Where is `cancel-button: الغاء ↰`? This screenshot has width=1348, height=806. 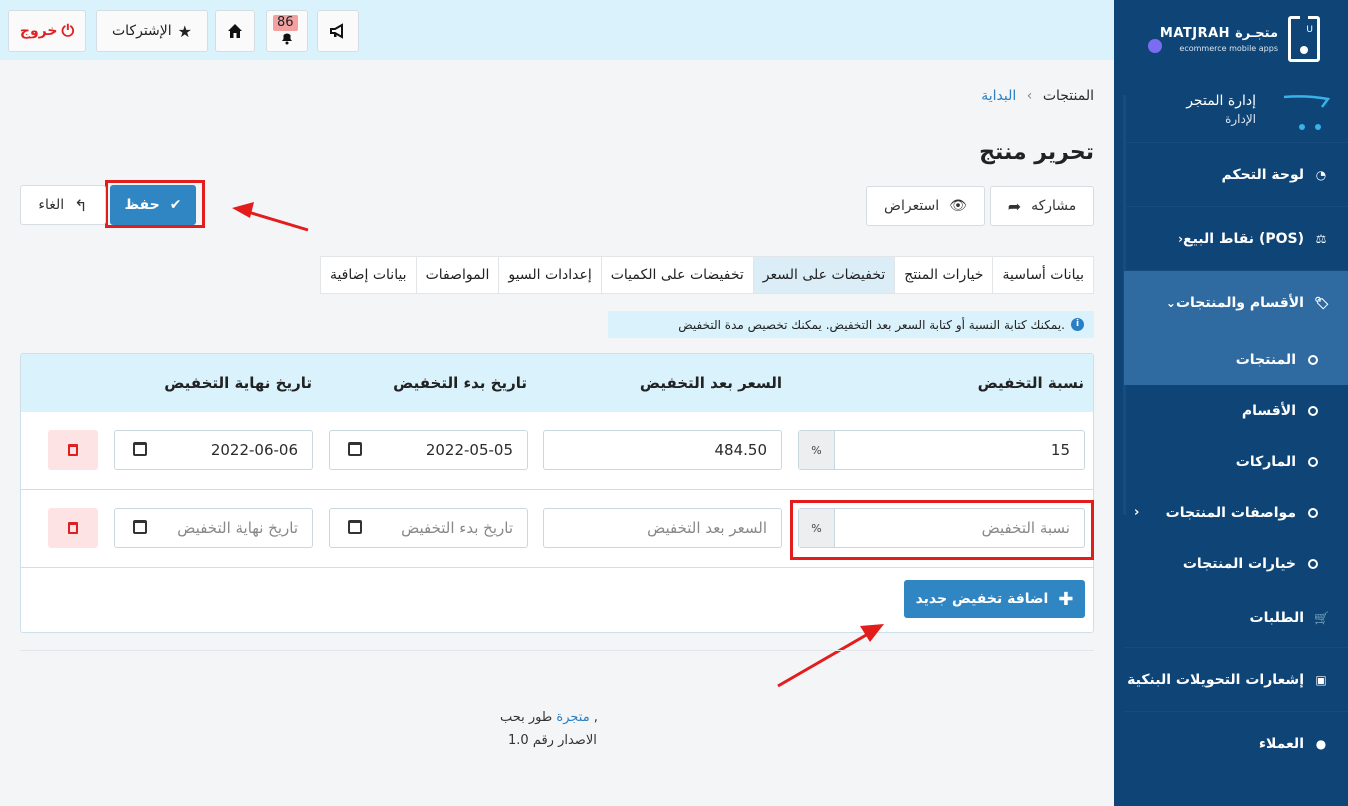 cancel-button: الغاء ↰ is located at coordinates (63, 205).